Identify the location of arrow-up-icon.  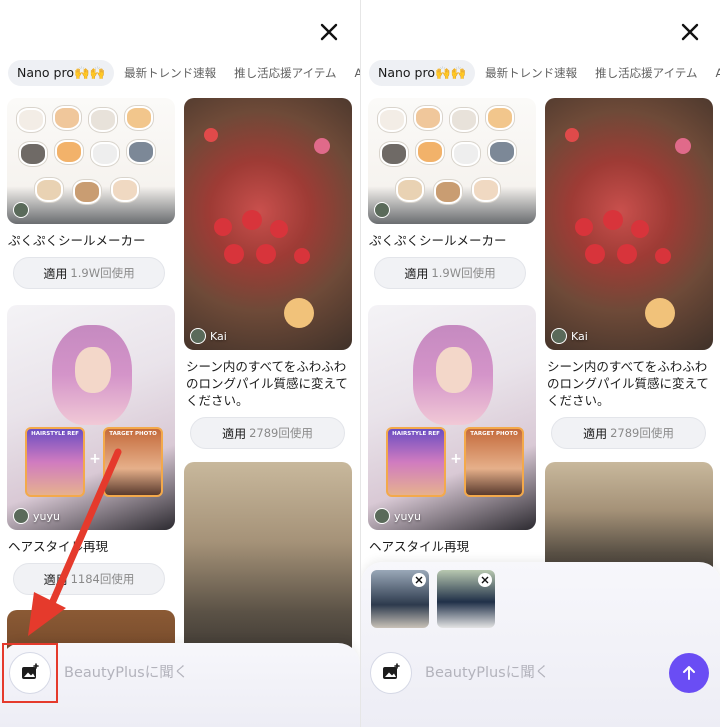
(689, 673).